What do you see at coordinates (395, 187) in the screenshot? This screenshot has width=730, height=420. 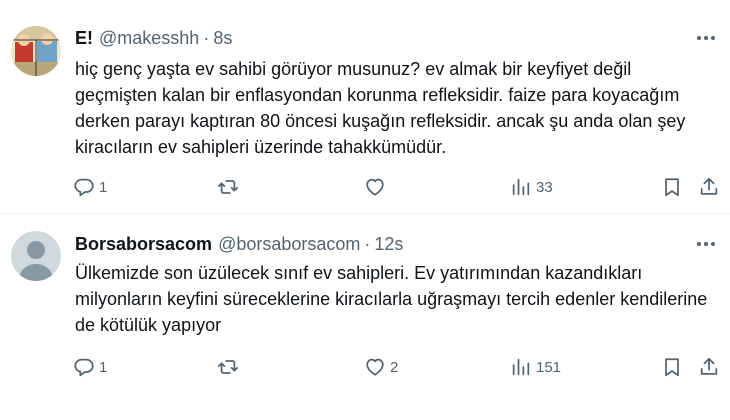 I see `tweet-actions: 1 33` at bounding box center [395, 187].